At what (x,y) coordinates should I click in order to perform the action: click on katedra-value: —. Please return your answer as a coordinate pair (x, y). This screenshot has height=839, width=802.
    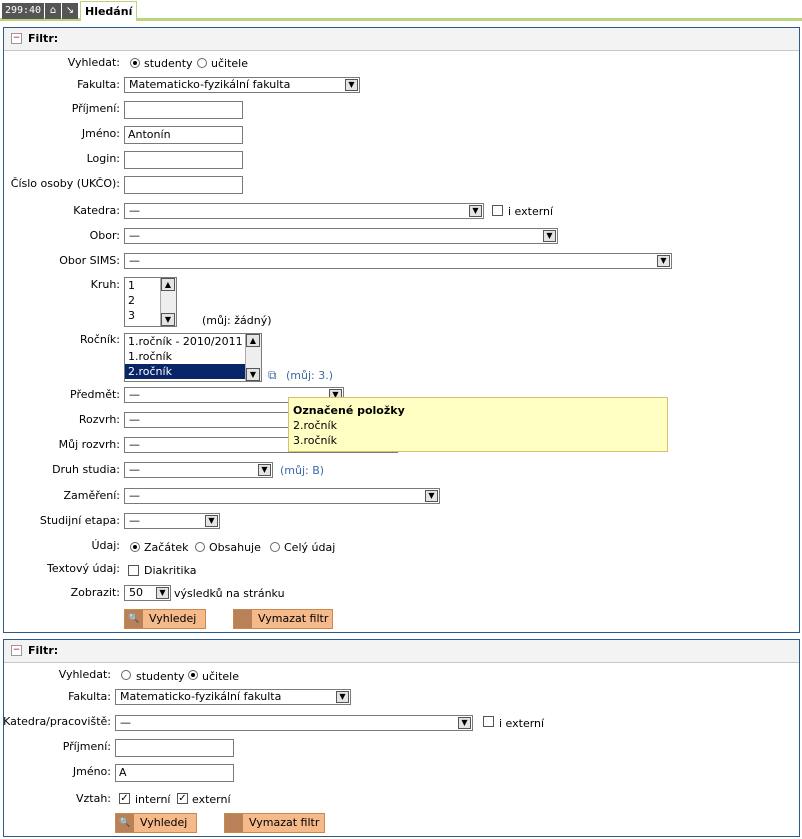
    Looking at the image, I should click on (134, 210).